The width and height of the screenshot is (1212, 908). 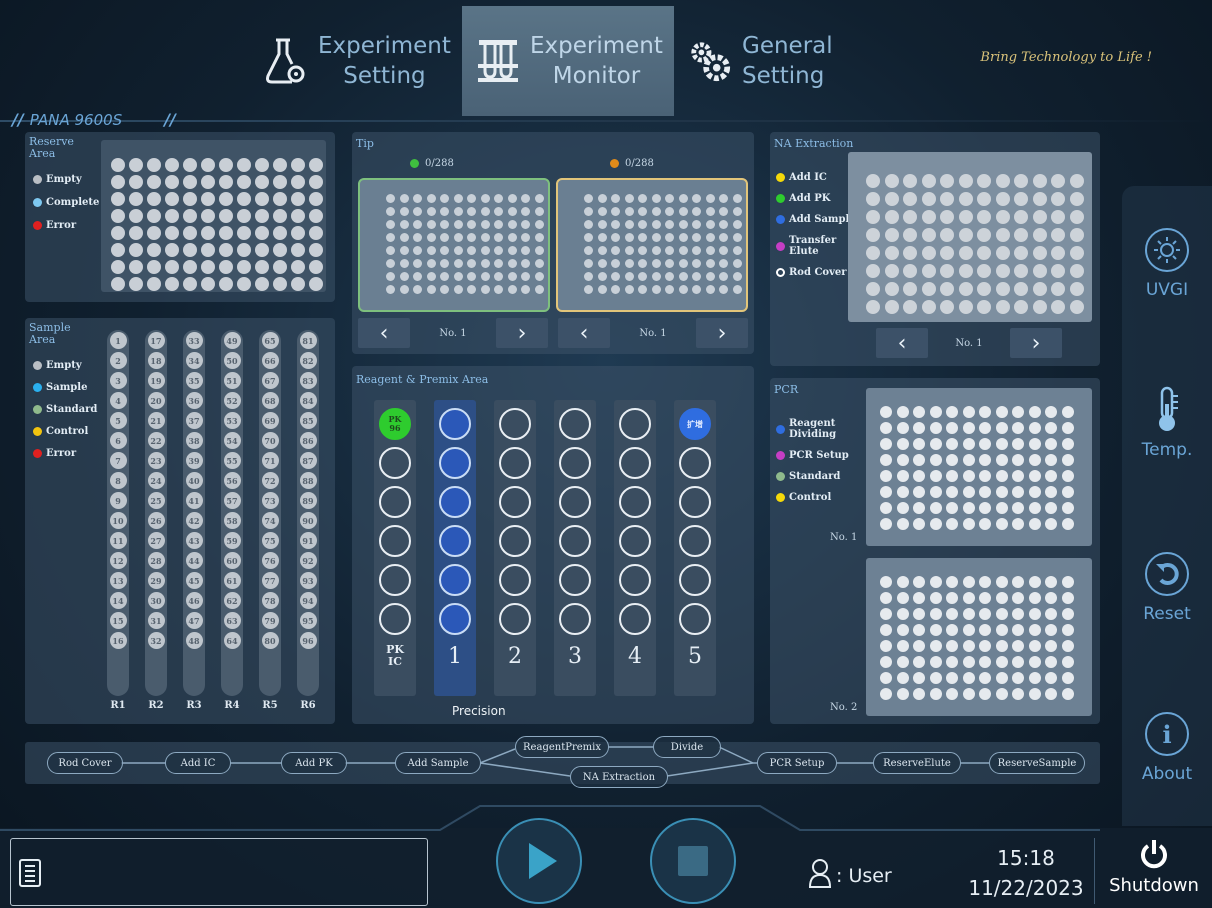 I want to click on sample-tube: 22, so click(x=156, y=440).